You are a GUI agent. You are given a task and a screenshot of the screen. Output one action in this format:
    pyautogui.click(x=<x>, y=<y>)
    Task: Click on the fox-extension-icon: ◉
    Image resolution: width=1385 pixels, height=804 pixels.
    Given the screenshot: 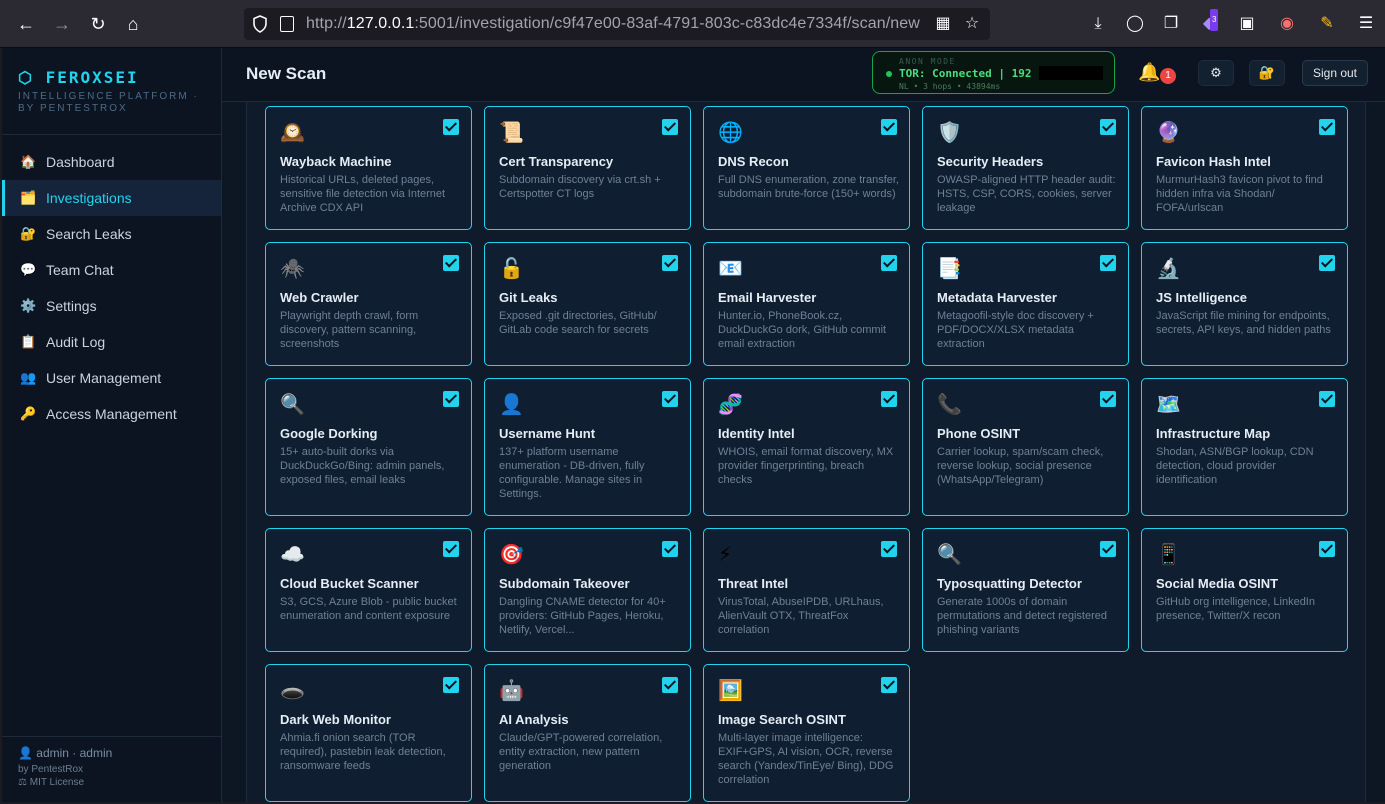 What is the action you would take?
    pyautogui.click(x=1287, y=24)
    